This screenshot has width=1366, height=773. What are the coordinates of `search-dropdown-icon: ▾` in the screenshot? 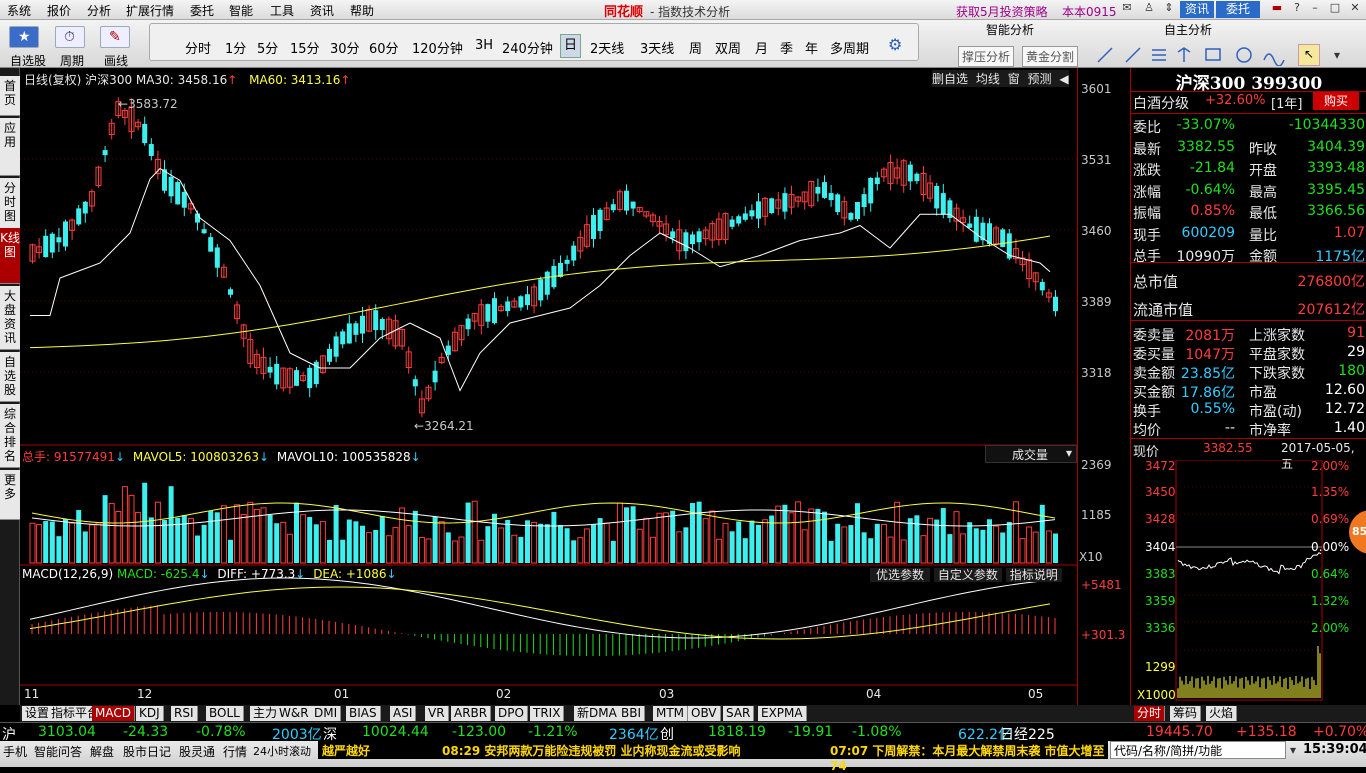 It's located at (1293, 750).